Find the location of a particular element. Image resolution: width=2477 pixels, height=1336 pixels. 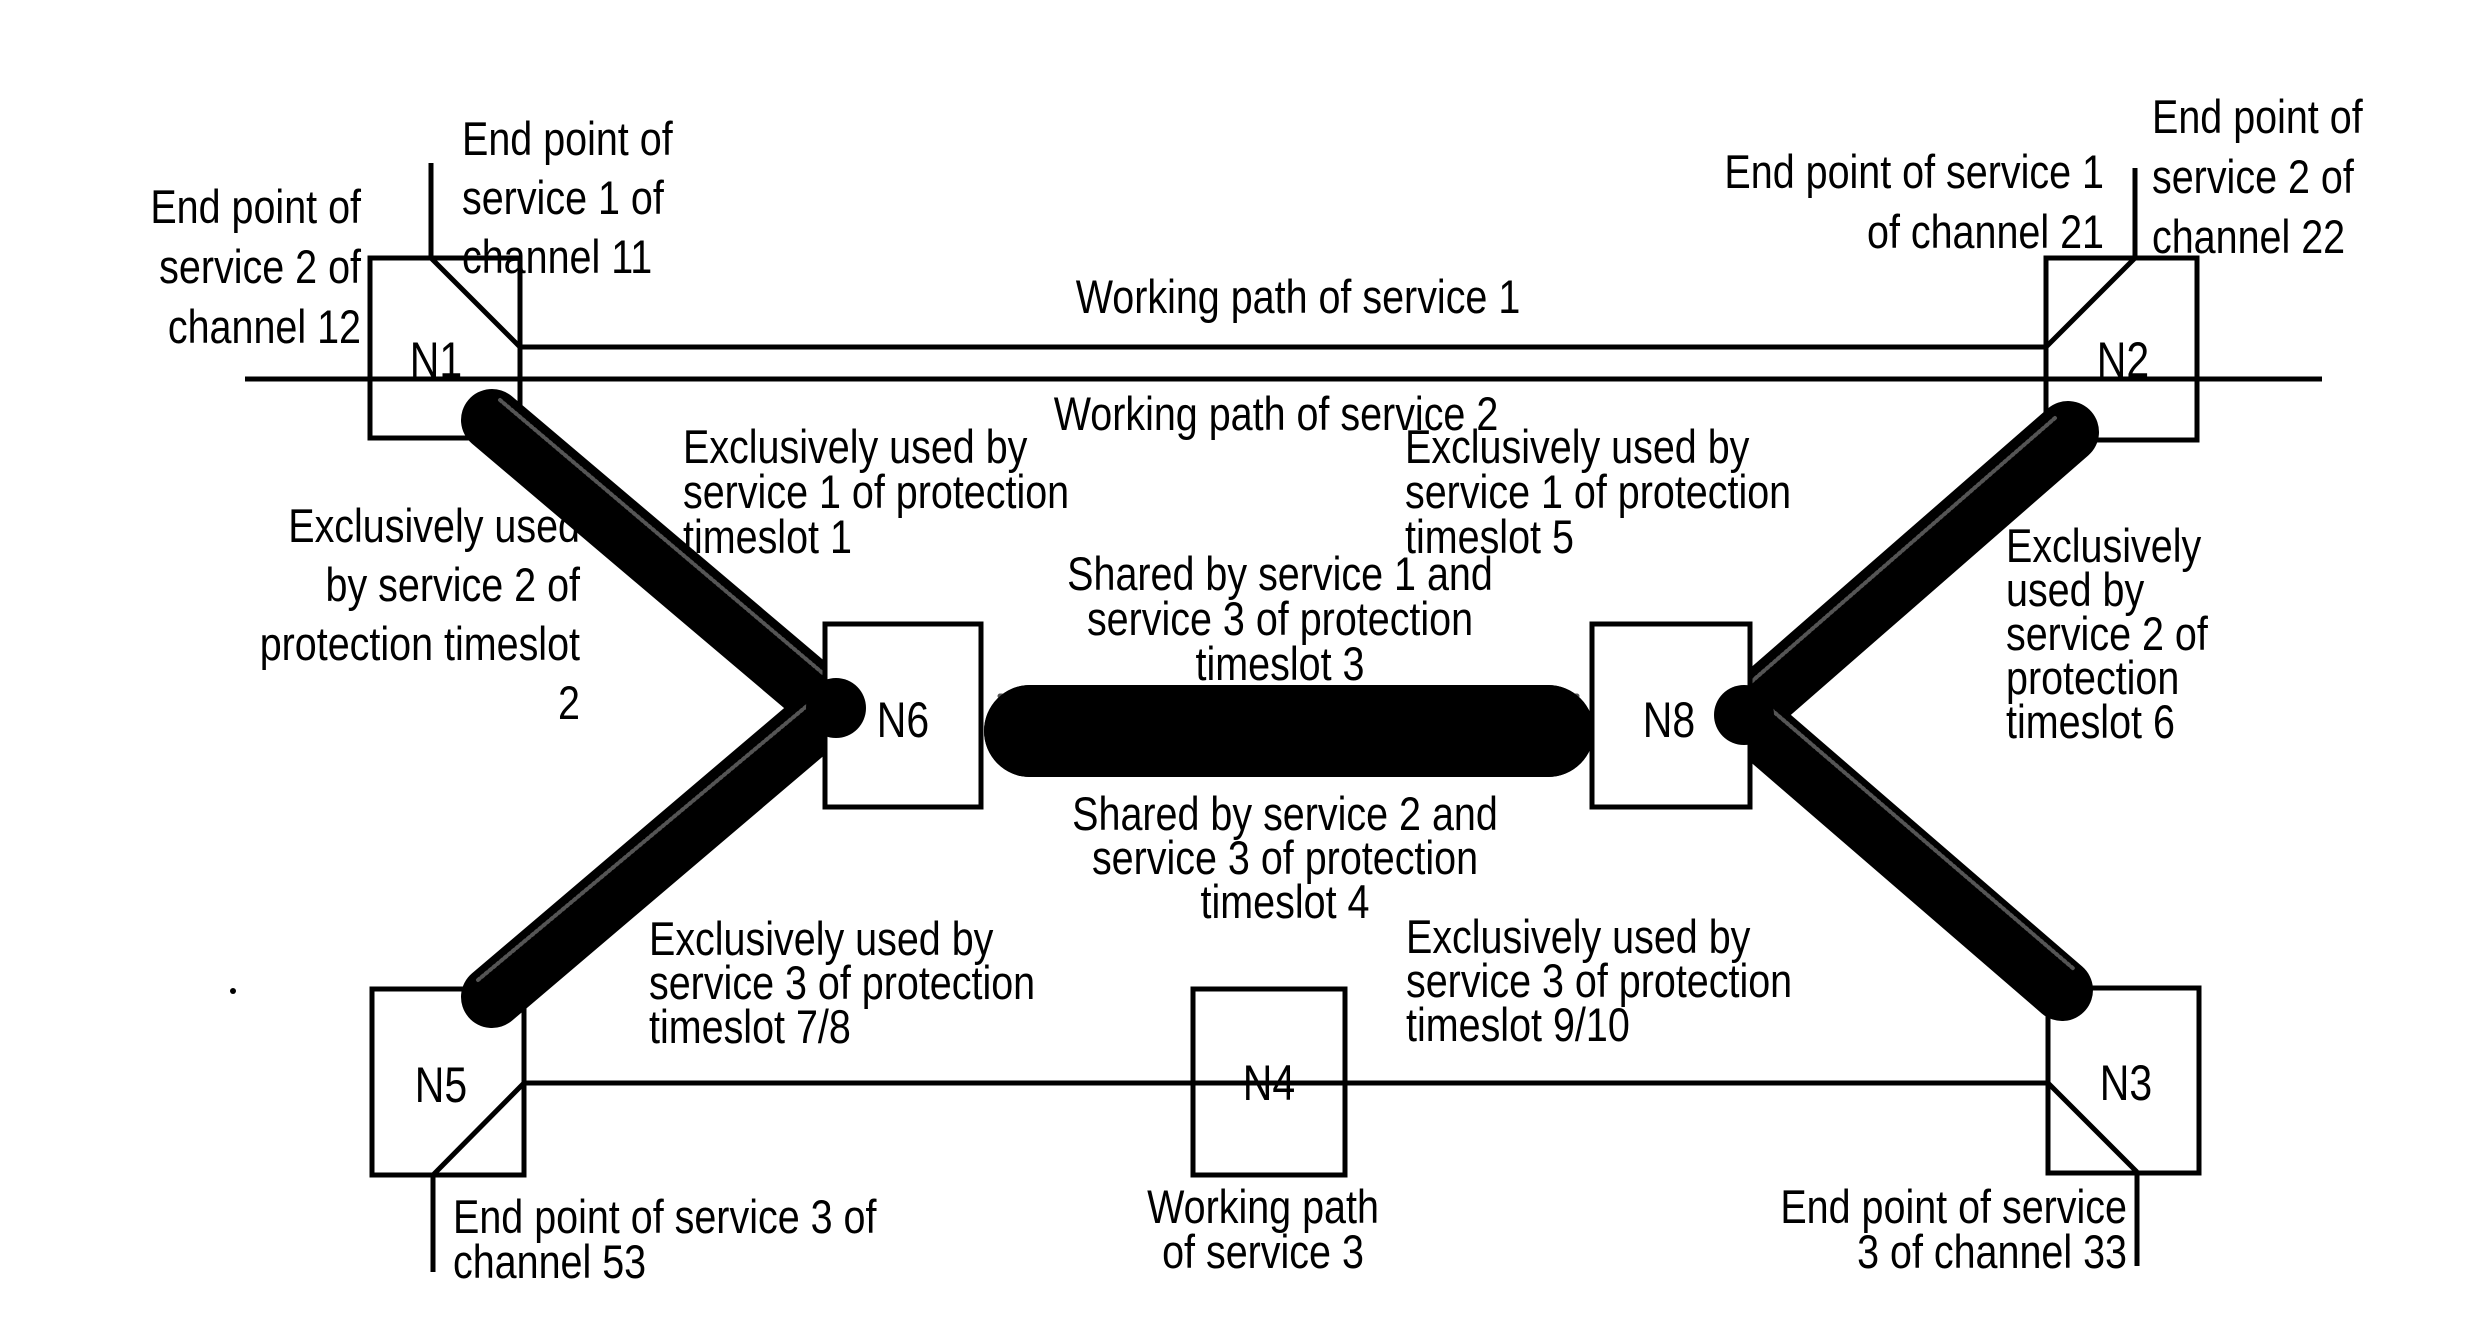

node-n2-label: N2 is located at coordinates (2123, 360).